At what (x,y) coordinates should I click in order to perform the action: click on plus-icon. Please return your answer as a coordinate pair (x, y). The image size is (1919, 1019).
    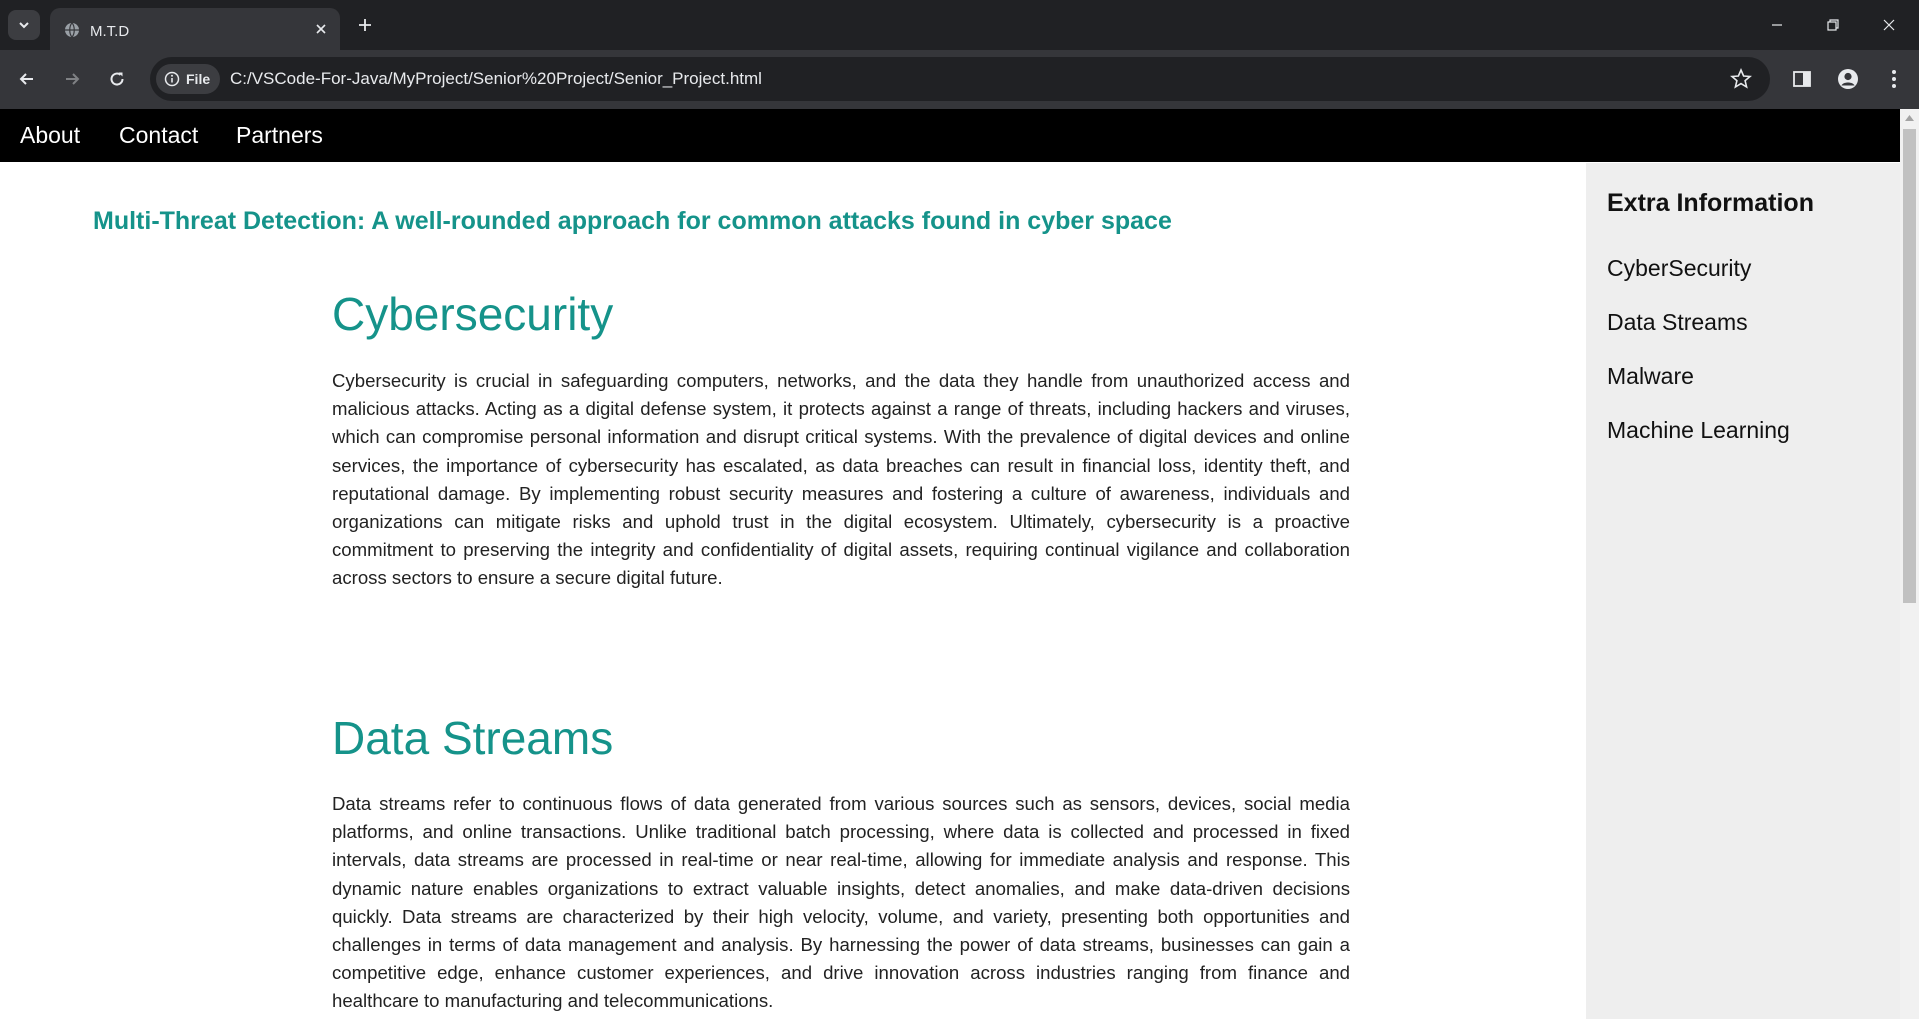
    Looking at the image, I should click on (365, 25).